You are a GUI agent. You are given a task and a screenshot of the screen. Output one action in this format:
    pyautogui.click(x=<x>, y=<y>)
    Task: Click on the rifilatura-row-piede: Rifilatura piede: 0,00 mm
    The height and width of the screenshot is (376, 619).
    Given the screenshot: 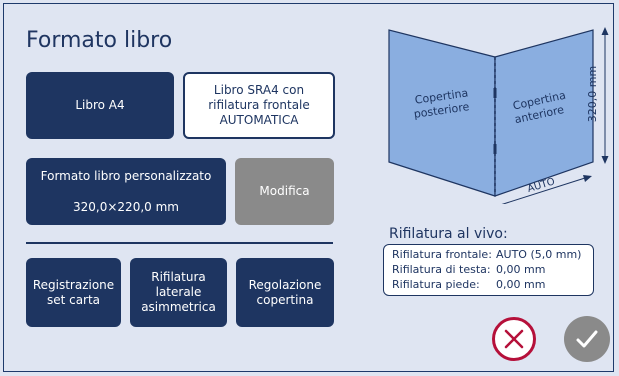 What is the action you would take?
    pyautogui.click(x=488, y=284)
    